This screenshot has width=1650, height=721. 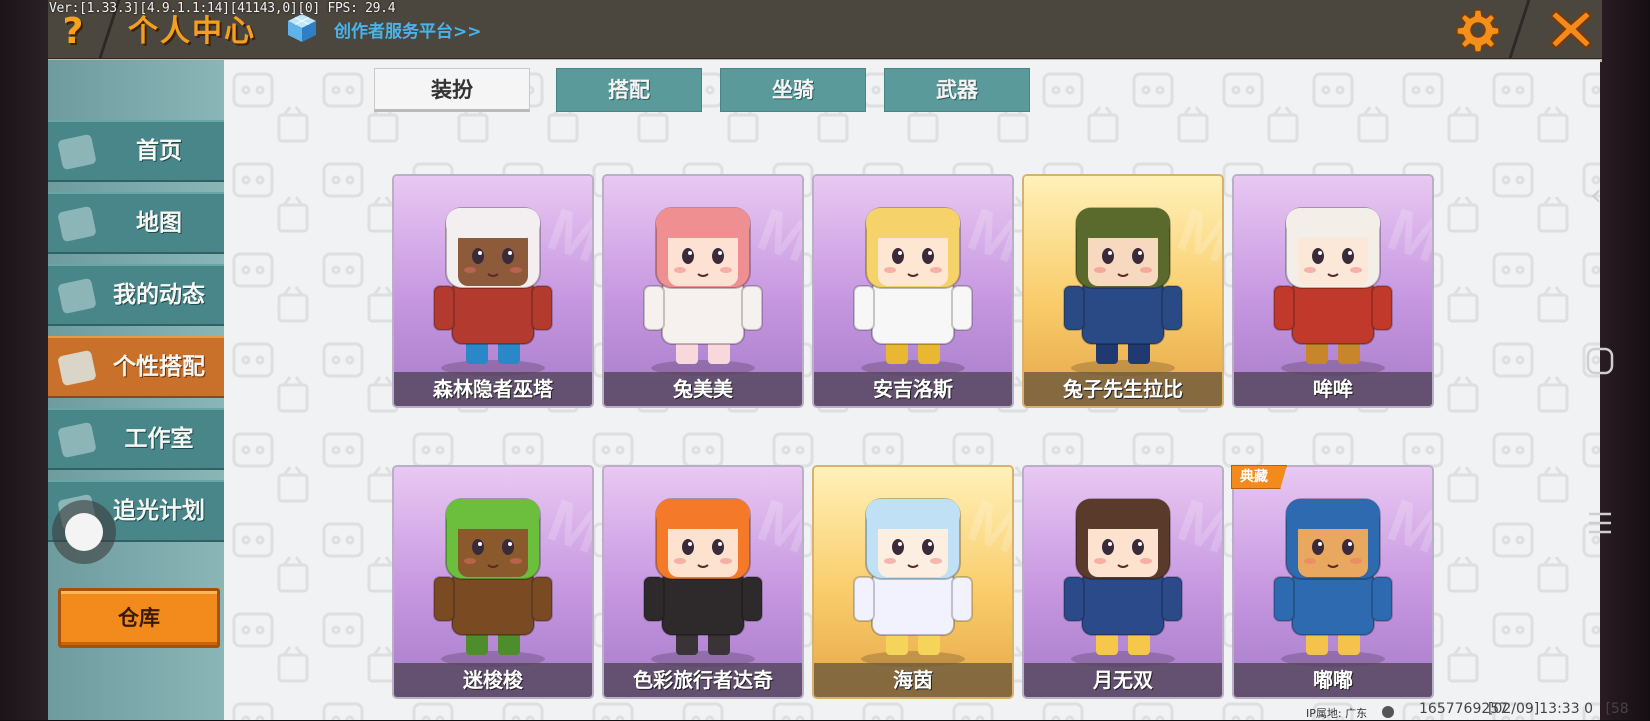 I want to click on skin-name: 兔美美, so click(x=703, y=389).